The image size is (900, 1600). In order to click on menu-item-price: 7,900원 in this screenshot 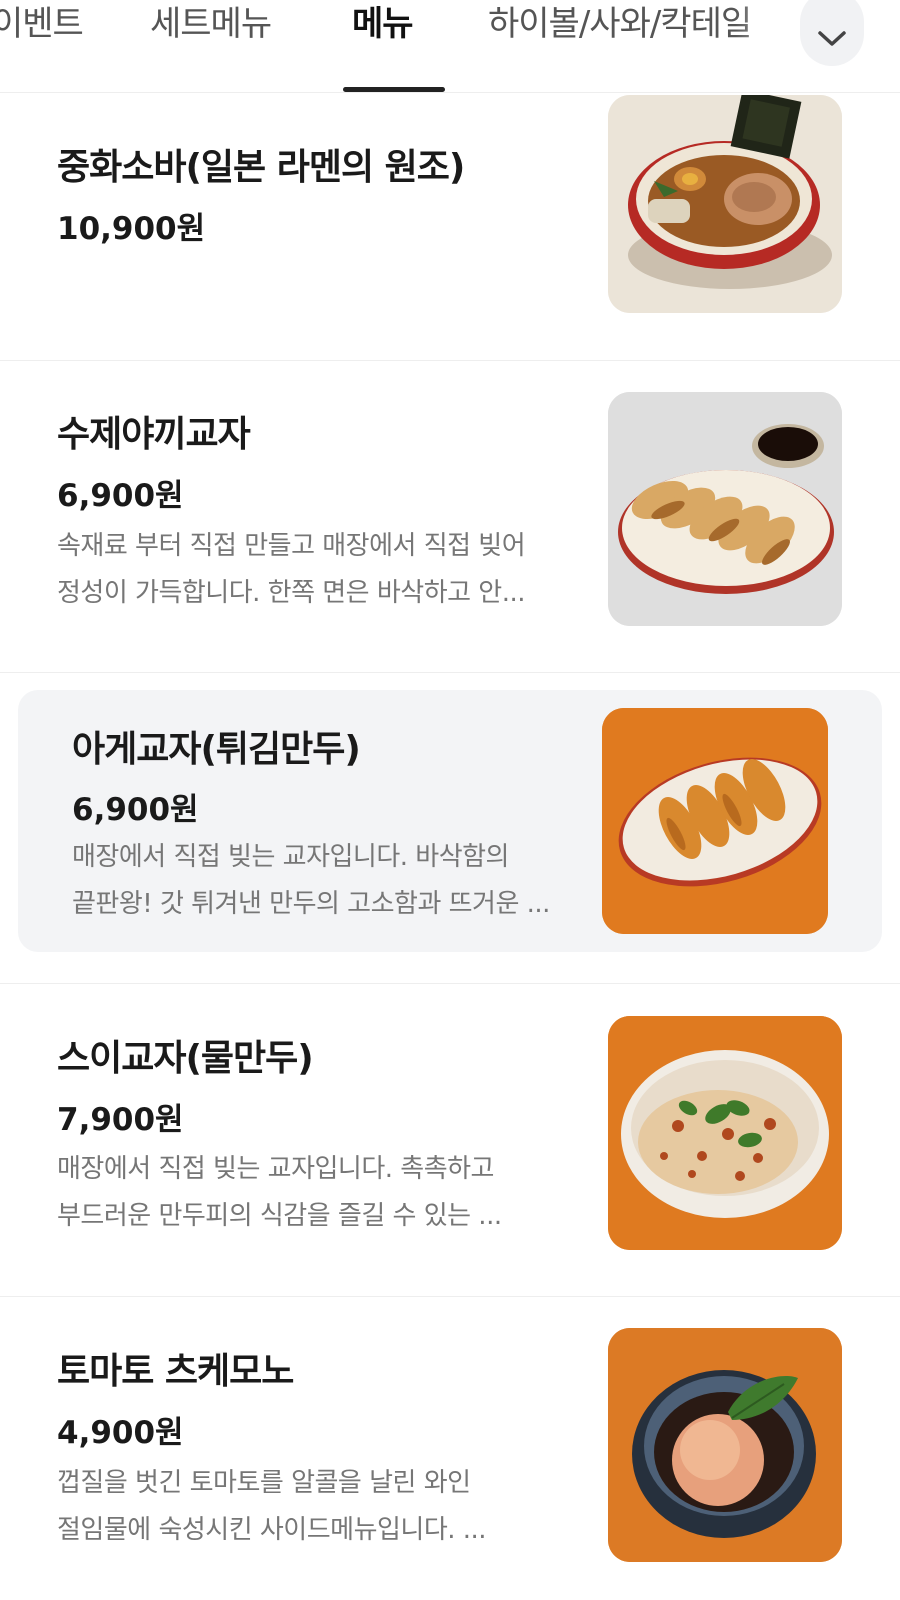, I will do `click(120, 1120)`.